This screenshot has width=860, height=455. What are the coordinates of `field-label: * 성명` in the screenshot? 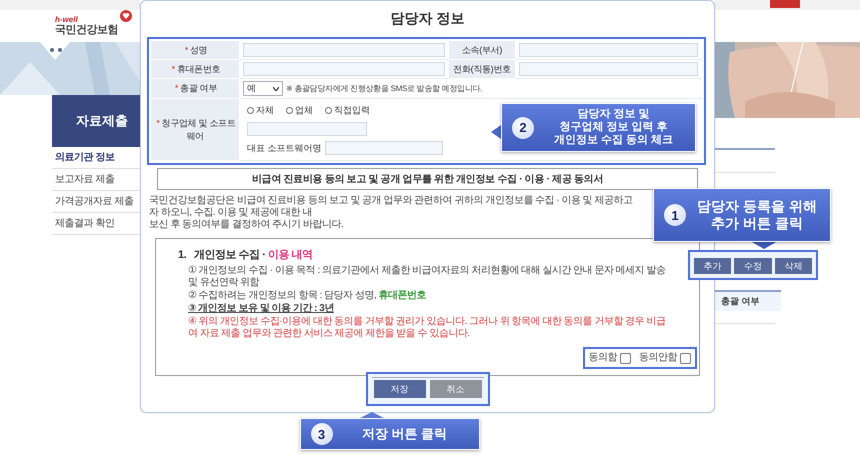 It's located at (196, 50).